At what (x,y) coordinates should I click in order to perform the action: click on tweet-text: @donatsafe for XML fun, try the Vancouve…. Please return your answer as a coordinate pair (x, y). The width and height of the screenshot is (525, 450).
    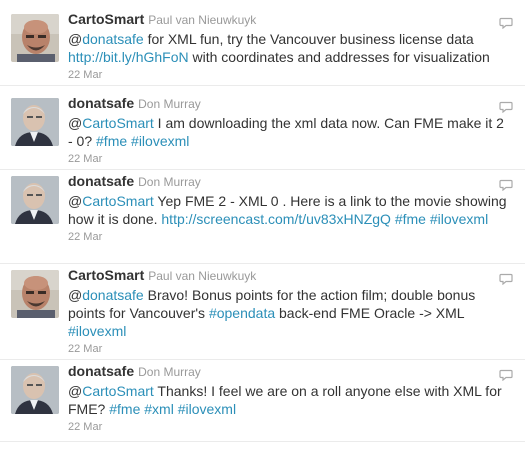
    Looking at the image, I should click on (289, 48).